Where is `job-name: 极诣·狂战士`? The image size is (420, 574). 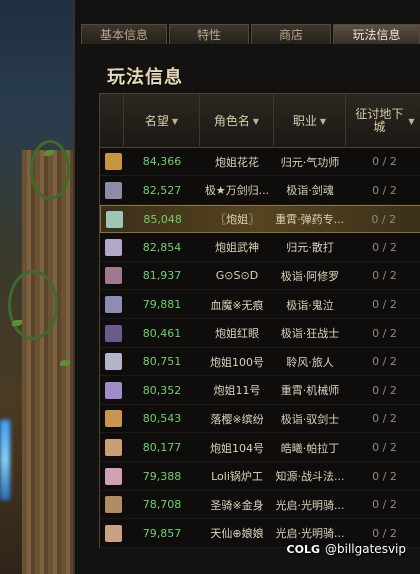
job-name: 极诣·狂战士 is located at coordinates (310, 334).